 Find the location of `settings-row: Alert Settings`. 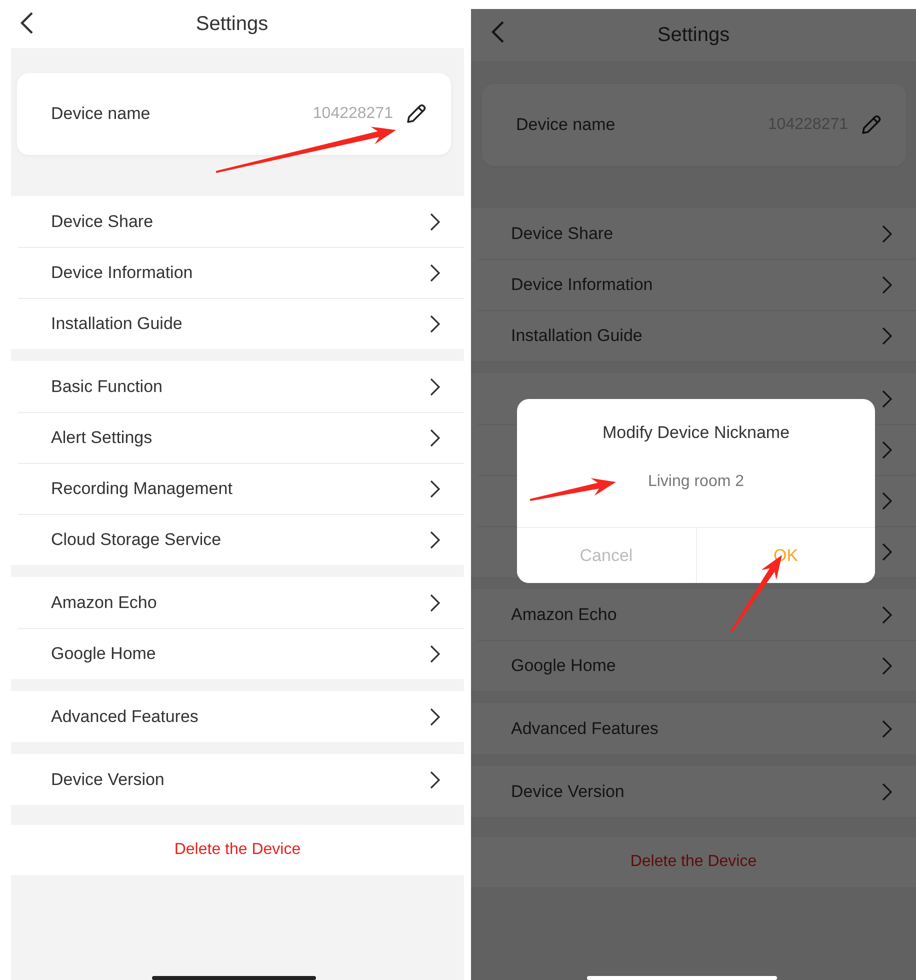

settings-row: Alert Settings is located at coordinates (241, 437).